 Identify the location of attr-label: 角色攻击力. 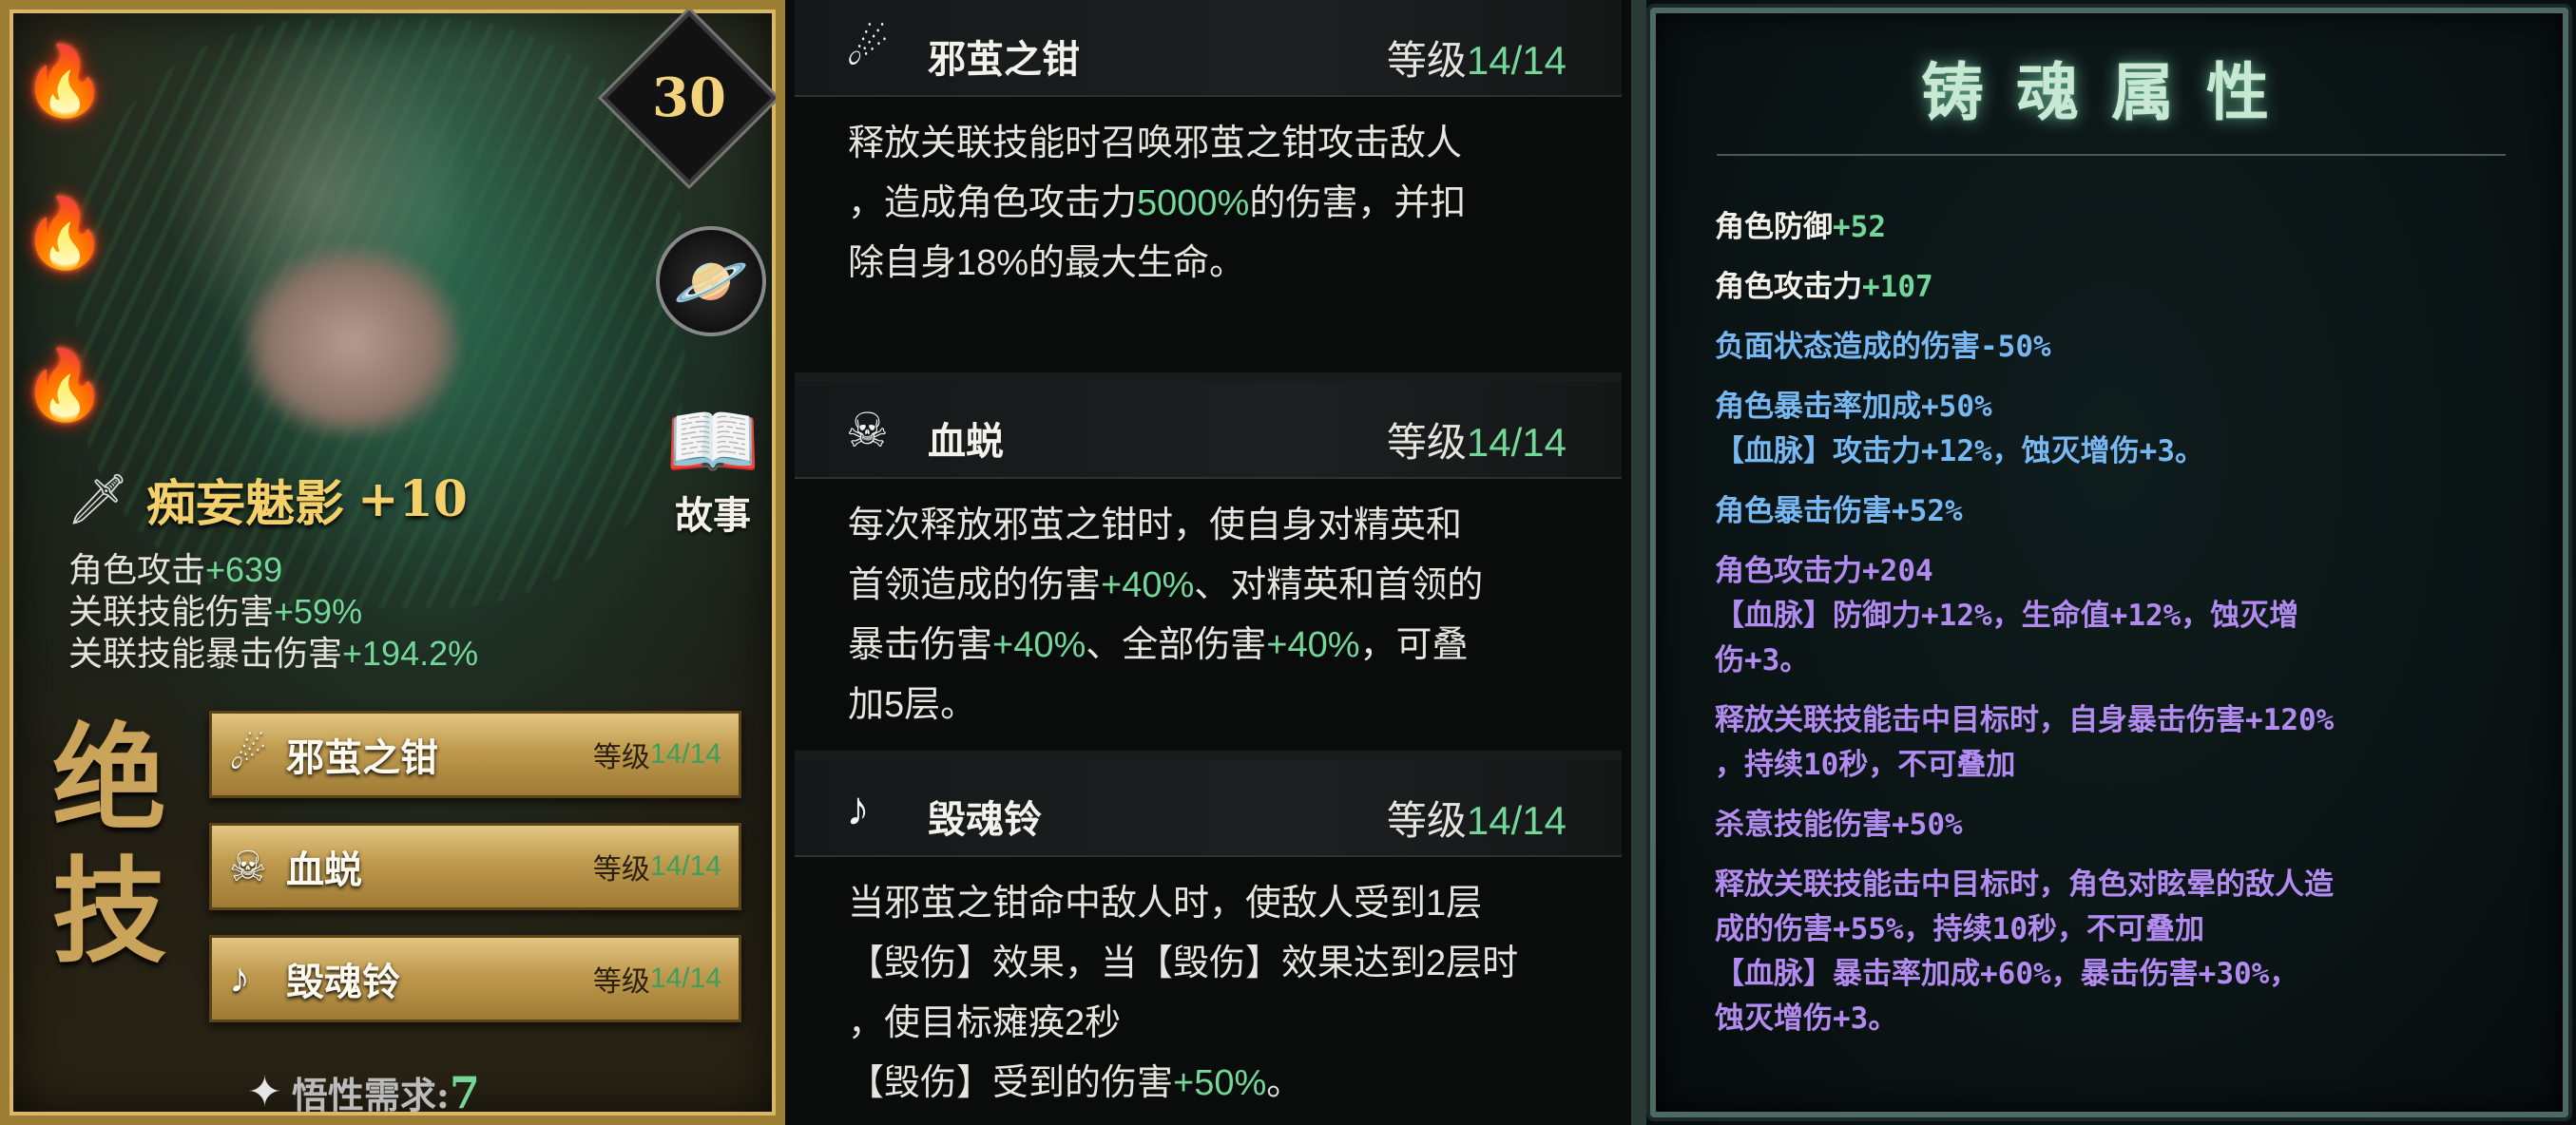
(1789, 287).